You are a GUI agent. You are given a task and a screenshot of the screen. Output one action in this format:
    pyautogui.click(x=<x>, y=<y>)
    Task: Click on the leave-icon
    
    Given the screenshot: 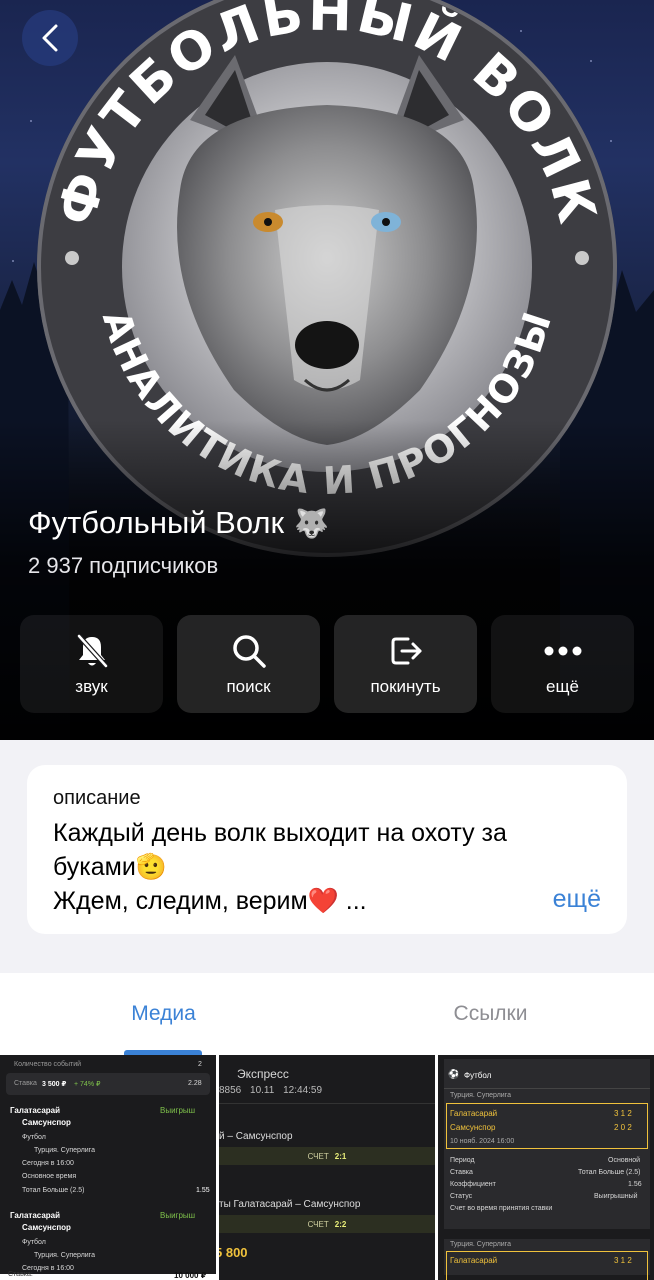 What is the action you would take?
    pyautogui.click(x=406, y=651)
    